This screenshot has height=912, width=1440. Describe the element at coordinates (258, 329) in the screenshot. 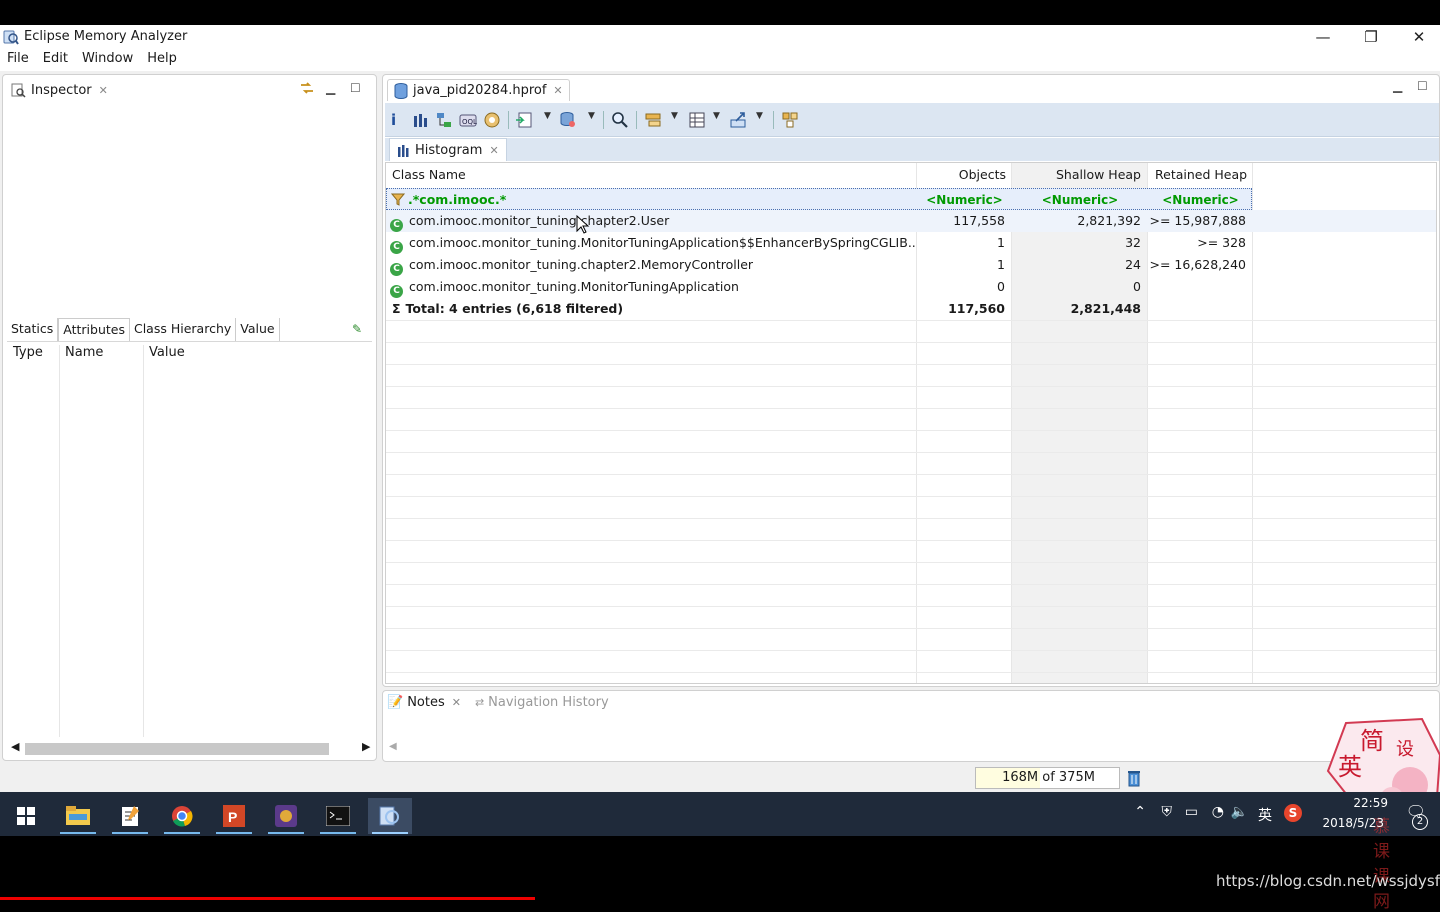

I see `tab-value: Value` at that location.